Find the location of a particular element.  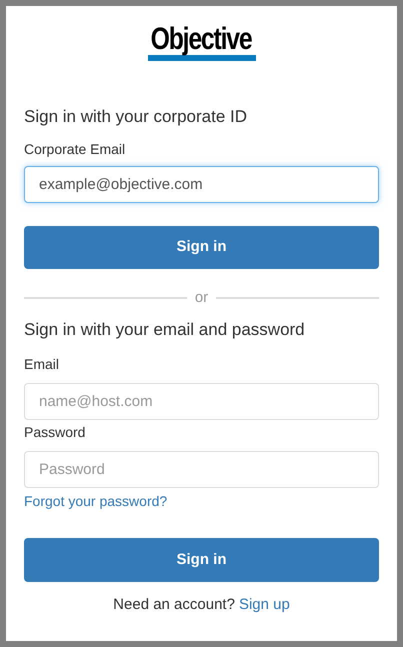

forgot-password-link: Forgot your password? is located at coordinates (96, 501).